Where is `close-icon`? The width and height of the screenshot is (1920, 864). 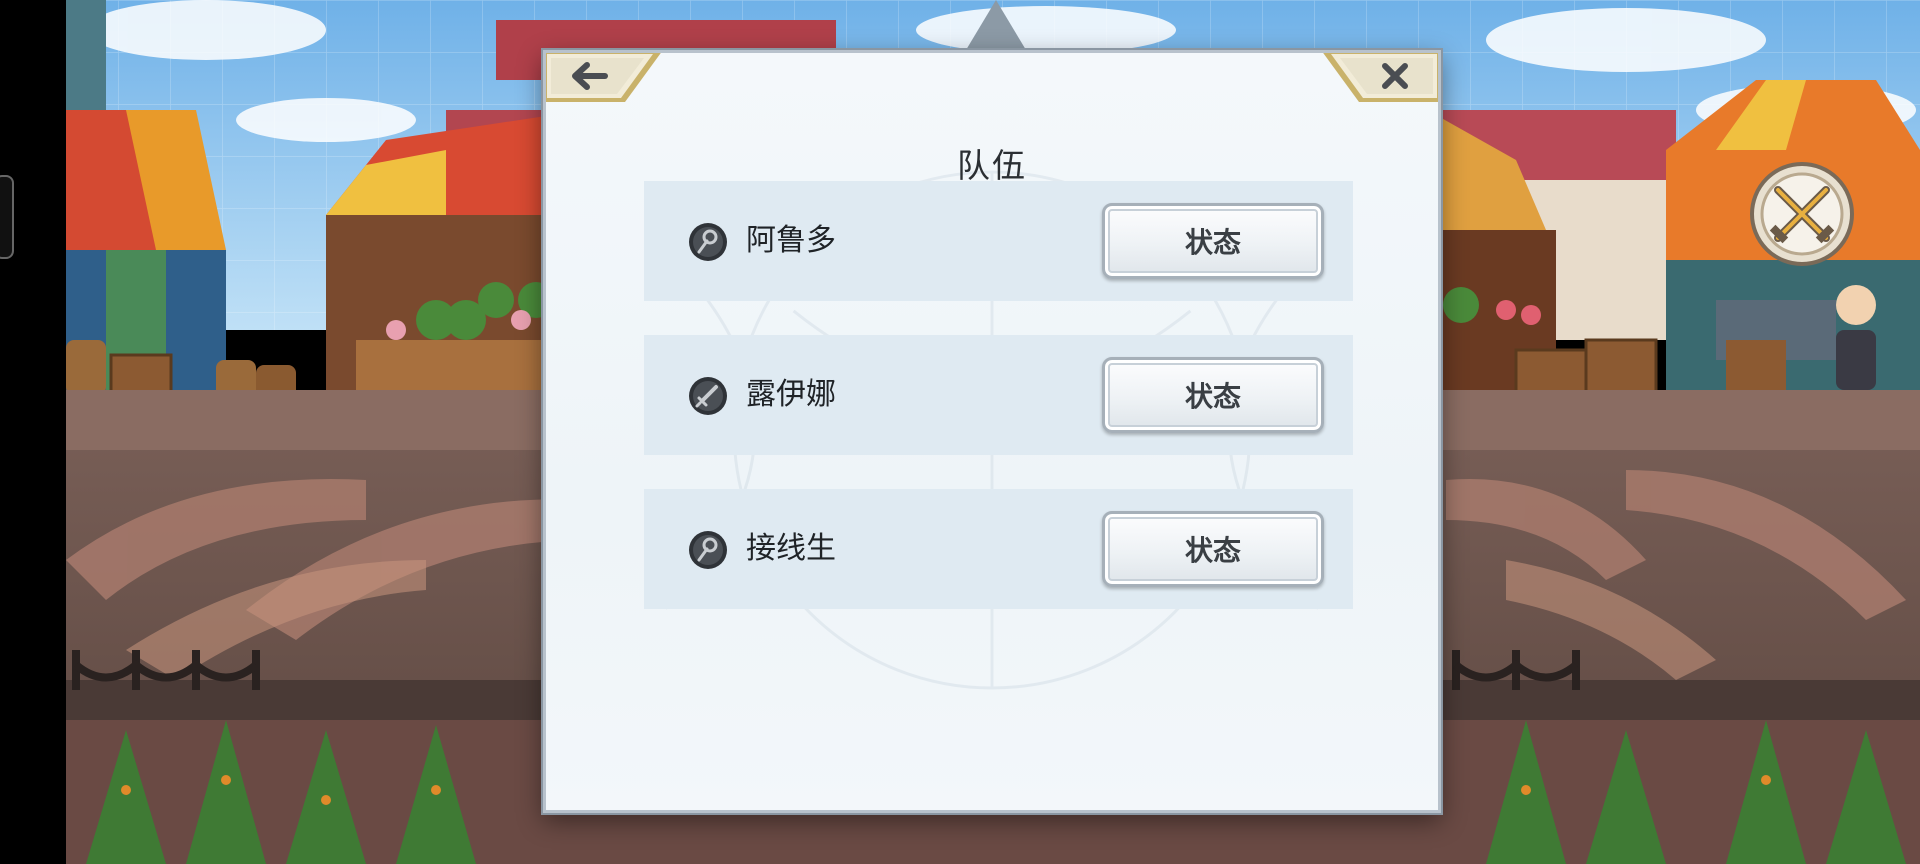
close-icon is located at coordinates (1395, 76).